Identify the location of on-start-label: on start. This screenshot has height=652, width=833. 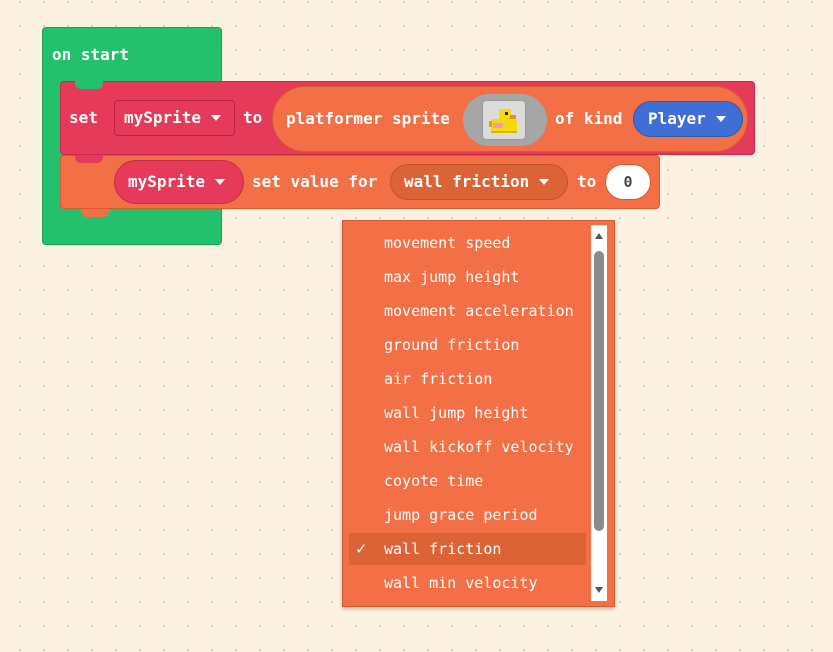
(91, 54).